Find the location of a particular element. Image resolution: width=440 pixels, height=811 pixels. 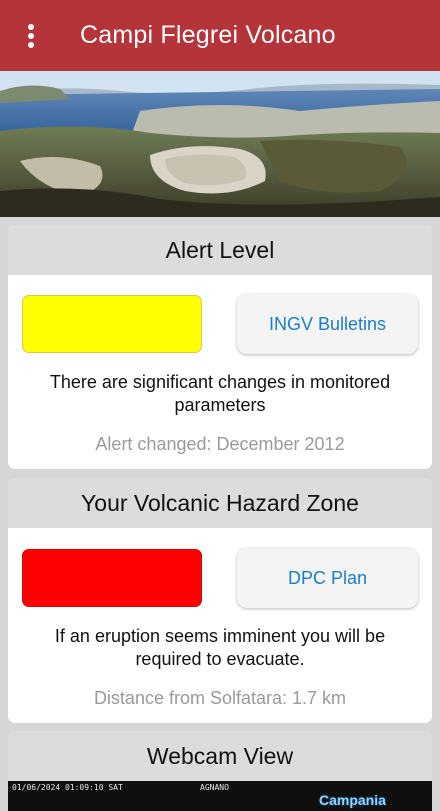

alert-level-indicator is located at coordinates (112, 324).